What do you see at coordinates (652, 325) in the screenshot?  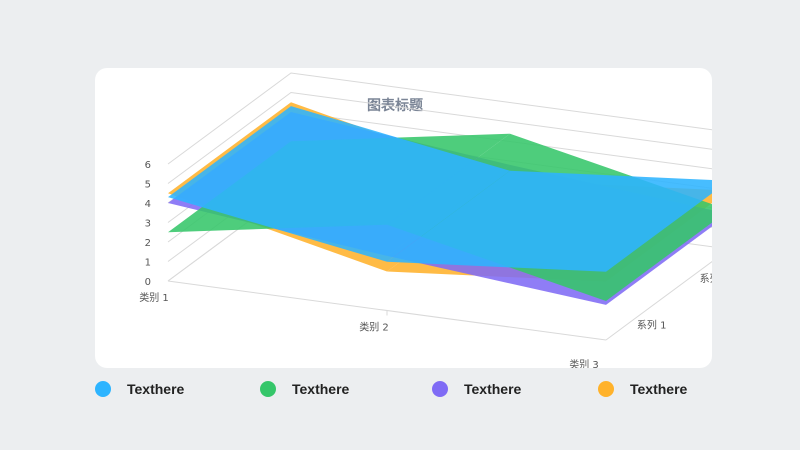 I see `series-axis-label: 系列 1` at bounding box center [652, 325].